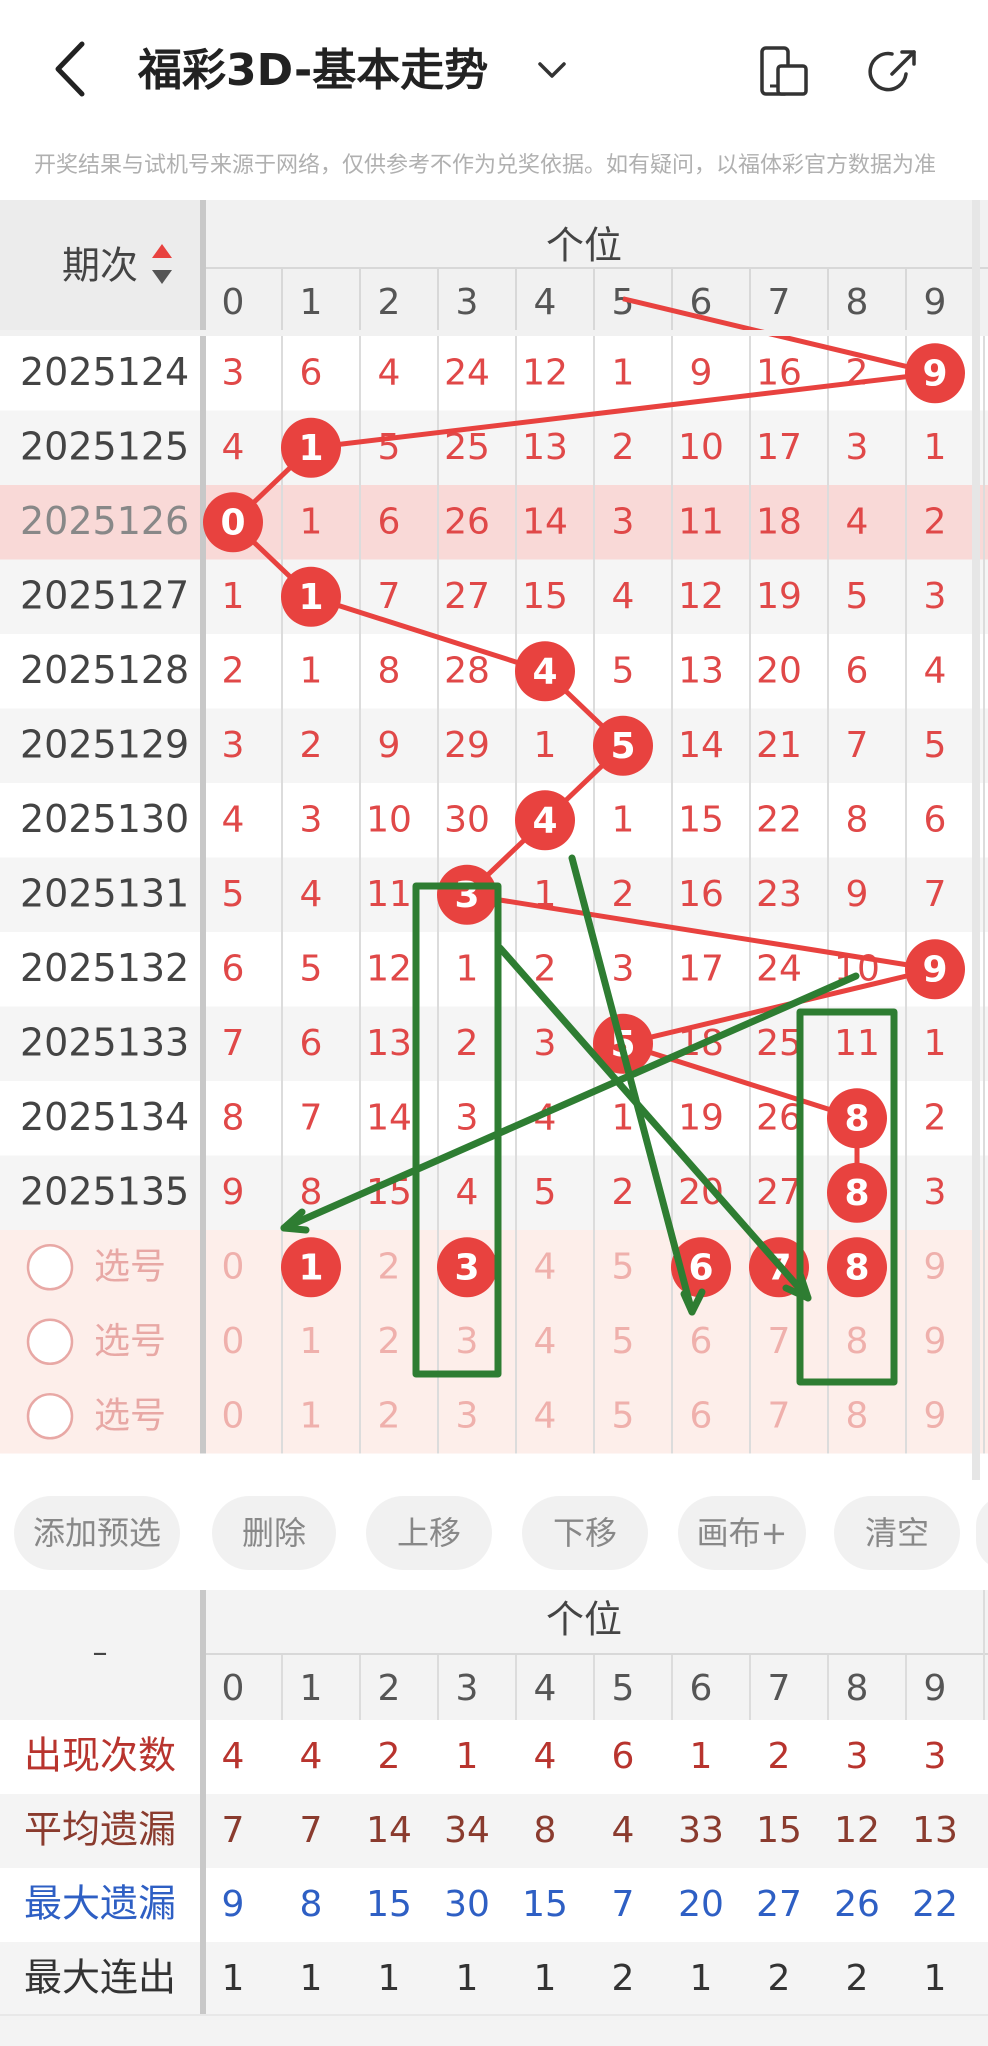 This screenshot has width=988, height=2046. Describe the element at coordinates (935, 1688) in the screenshot. I see `stats-digit-header-9: 9` at that location.